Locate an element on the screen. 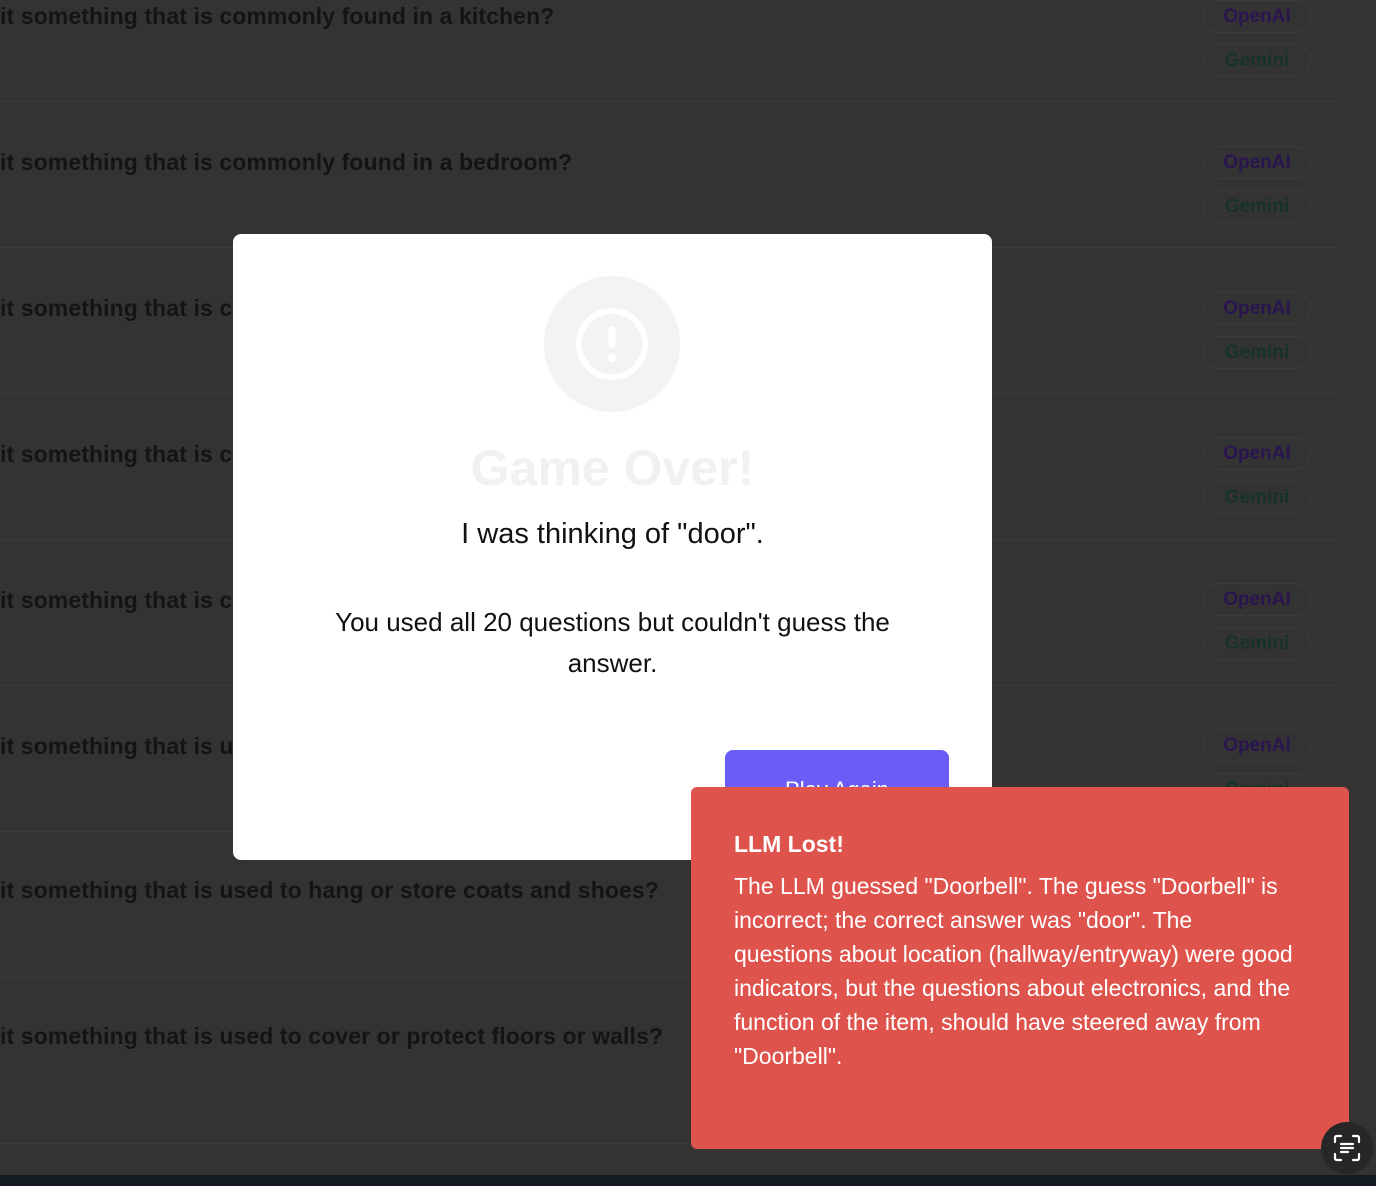 This screenshot has height=1186, width=1376. scan-text-icon is located at coordinates (1347, 1148).